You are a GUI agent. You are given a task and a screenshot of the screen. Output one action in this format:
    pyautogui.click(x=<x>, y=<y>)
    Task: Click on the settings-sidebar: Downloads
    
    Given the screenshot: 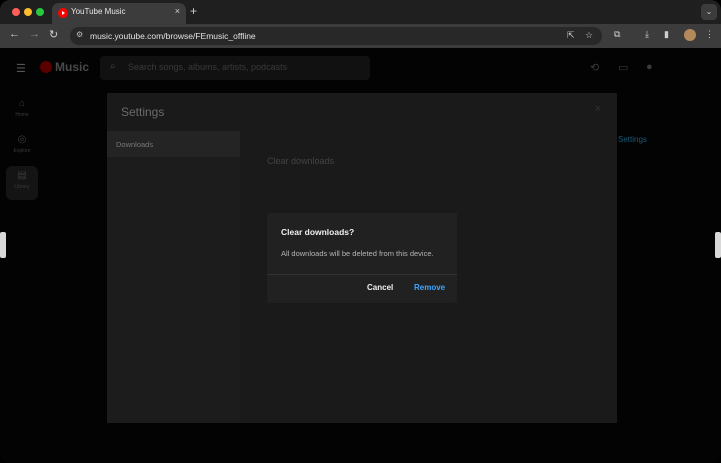 What is the action you would take?
    pyautogui.click(x=173, y=277)
    